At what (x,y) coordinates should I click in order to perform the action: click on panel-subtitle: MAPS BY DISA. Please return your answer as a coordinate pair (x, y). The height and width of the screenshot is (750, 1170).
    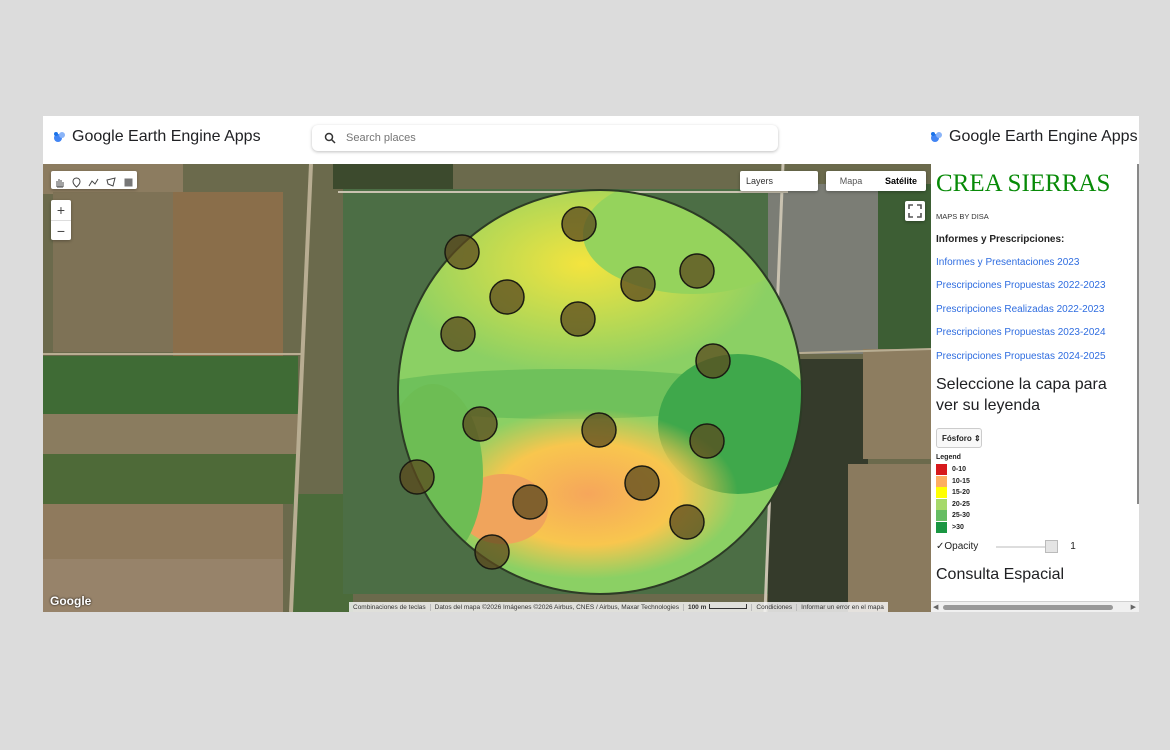
    Looking at the image, I should click on (962, 216).